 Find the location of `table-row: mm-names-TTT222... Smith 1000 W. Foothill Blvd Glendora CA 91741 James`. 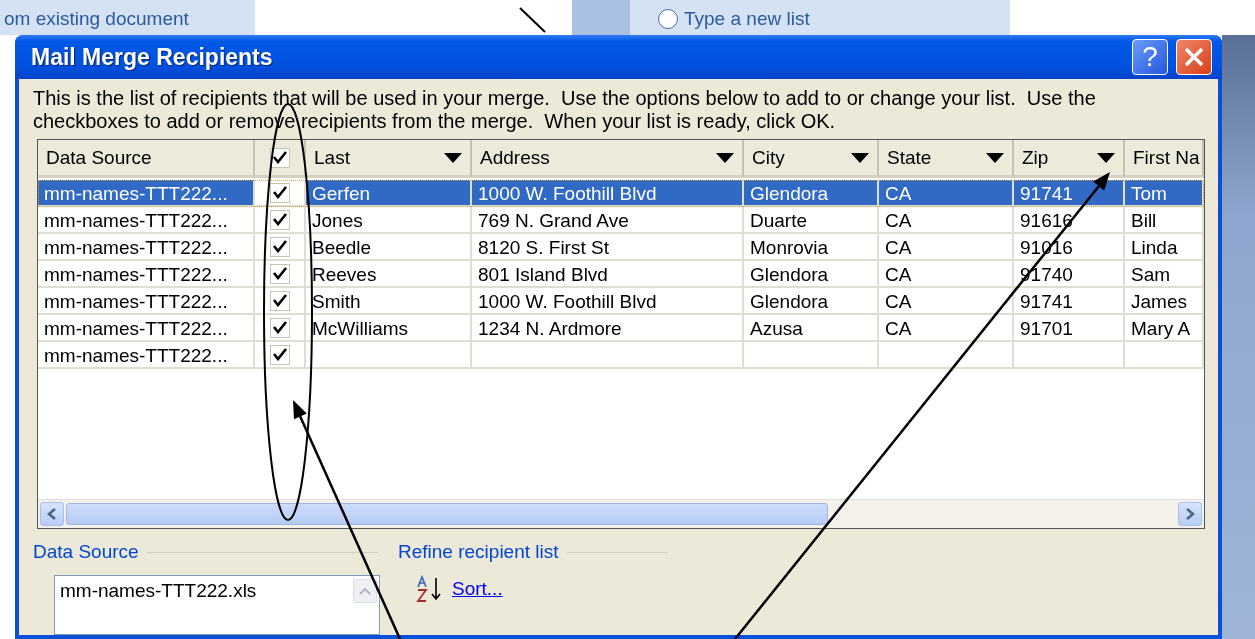

table-row: mm-names-TTT222... Smith 1000 W. Foothill Blvd Glendora CA 91741 James is located at coordinates (621, 301).